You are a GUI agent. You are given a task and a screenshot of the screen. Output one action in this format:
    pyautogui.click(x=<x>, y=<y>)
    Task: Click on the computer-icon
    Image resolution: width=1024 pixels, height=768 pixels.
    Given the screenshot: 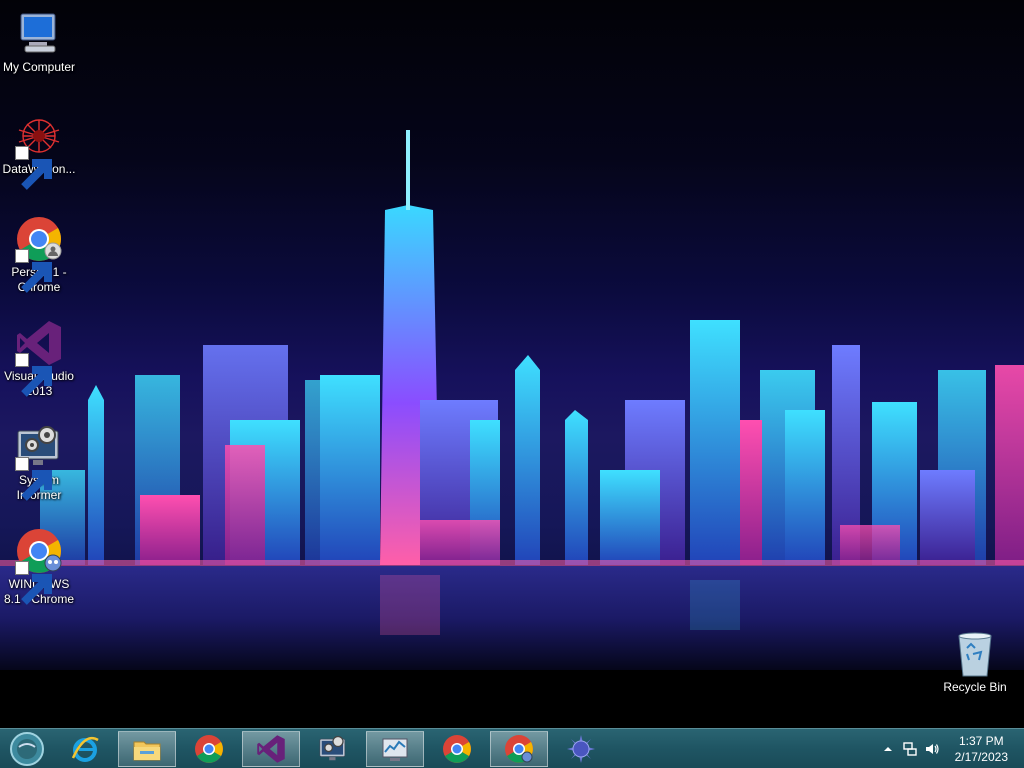 What is the action you would take?
    pyautogui.click(x=39, y=34)
    